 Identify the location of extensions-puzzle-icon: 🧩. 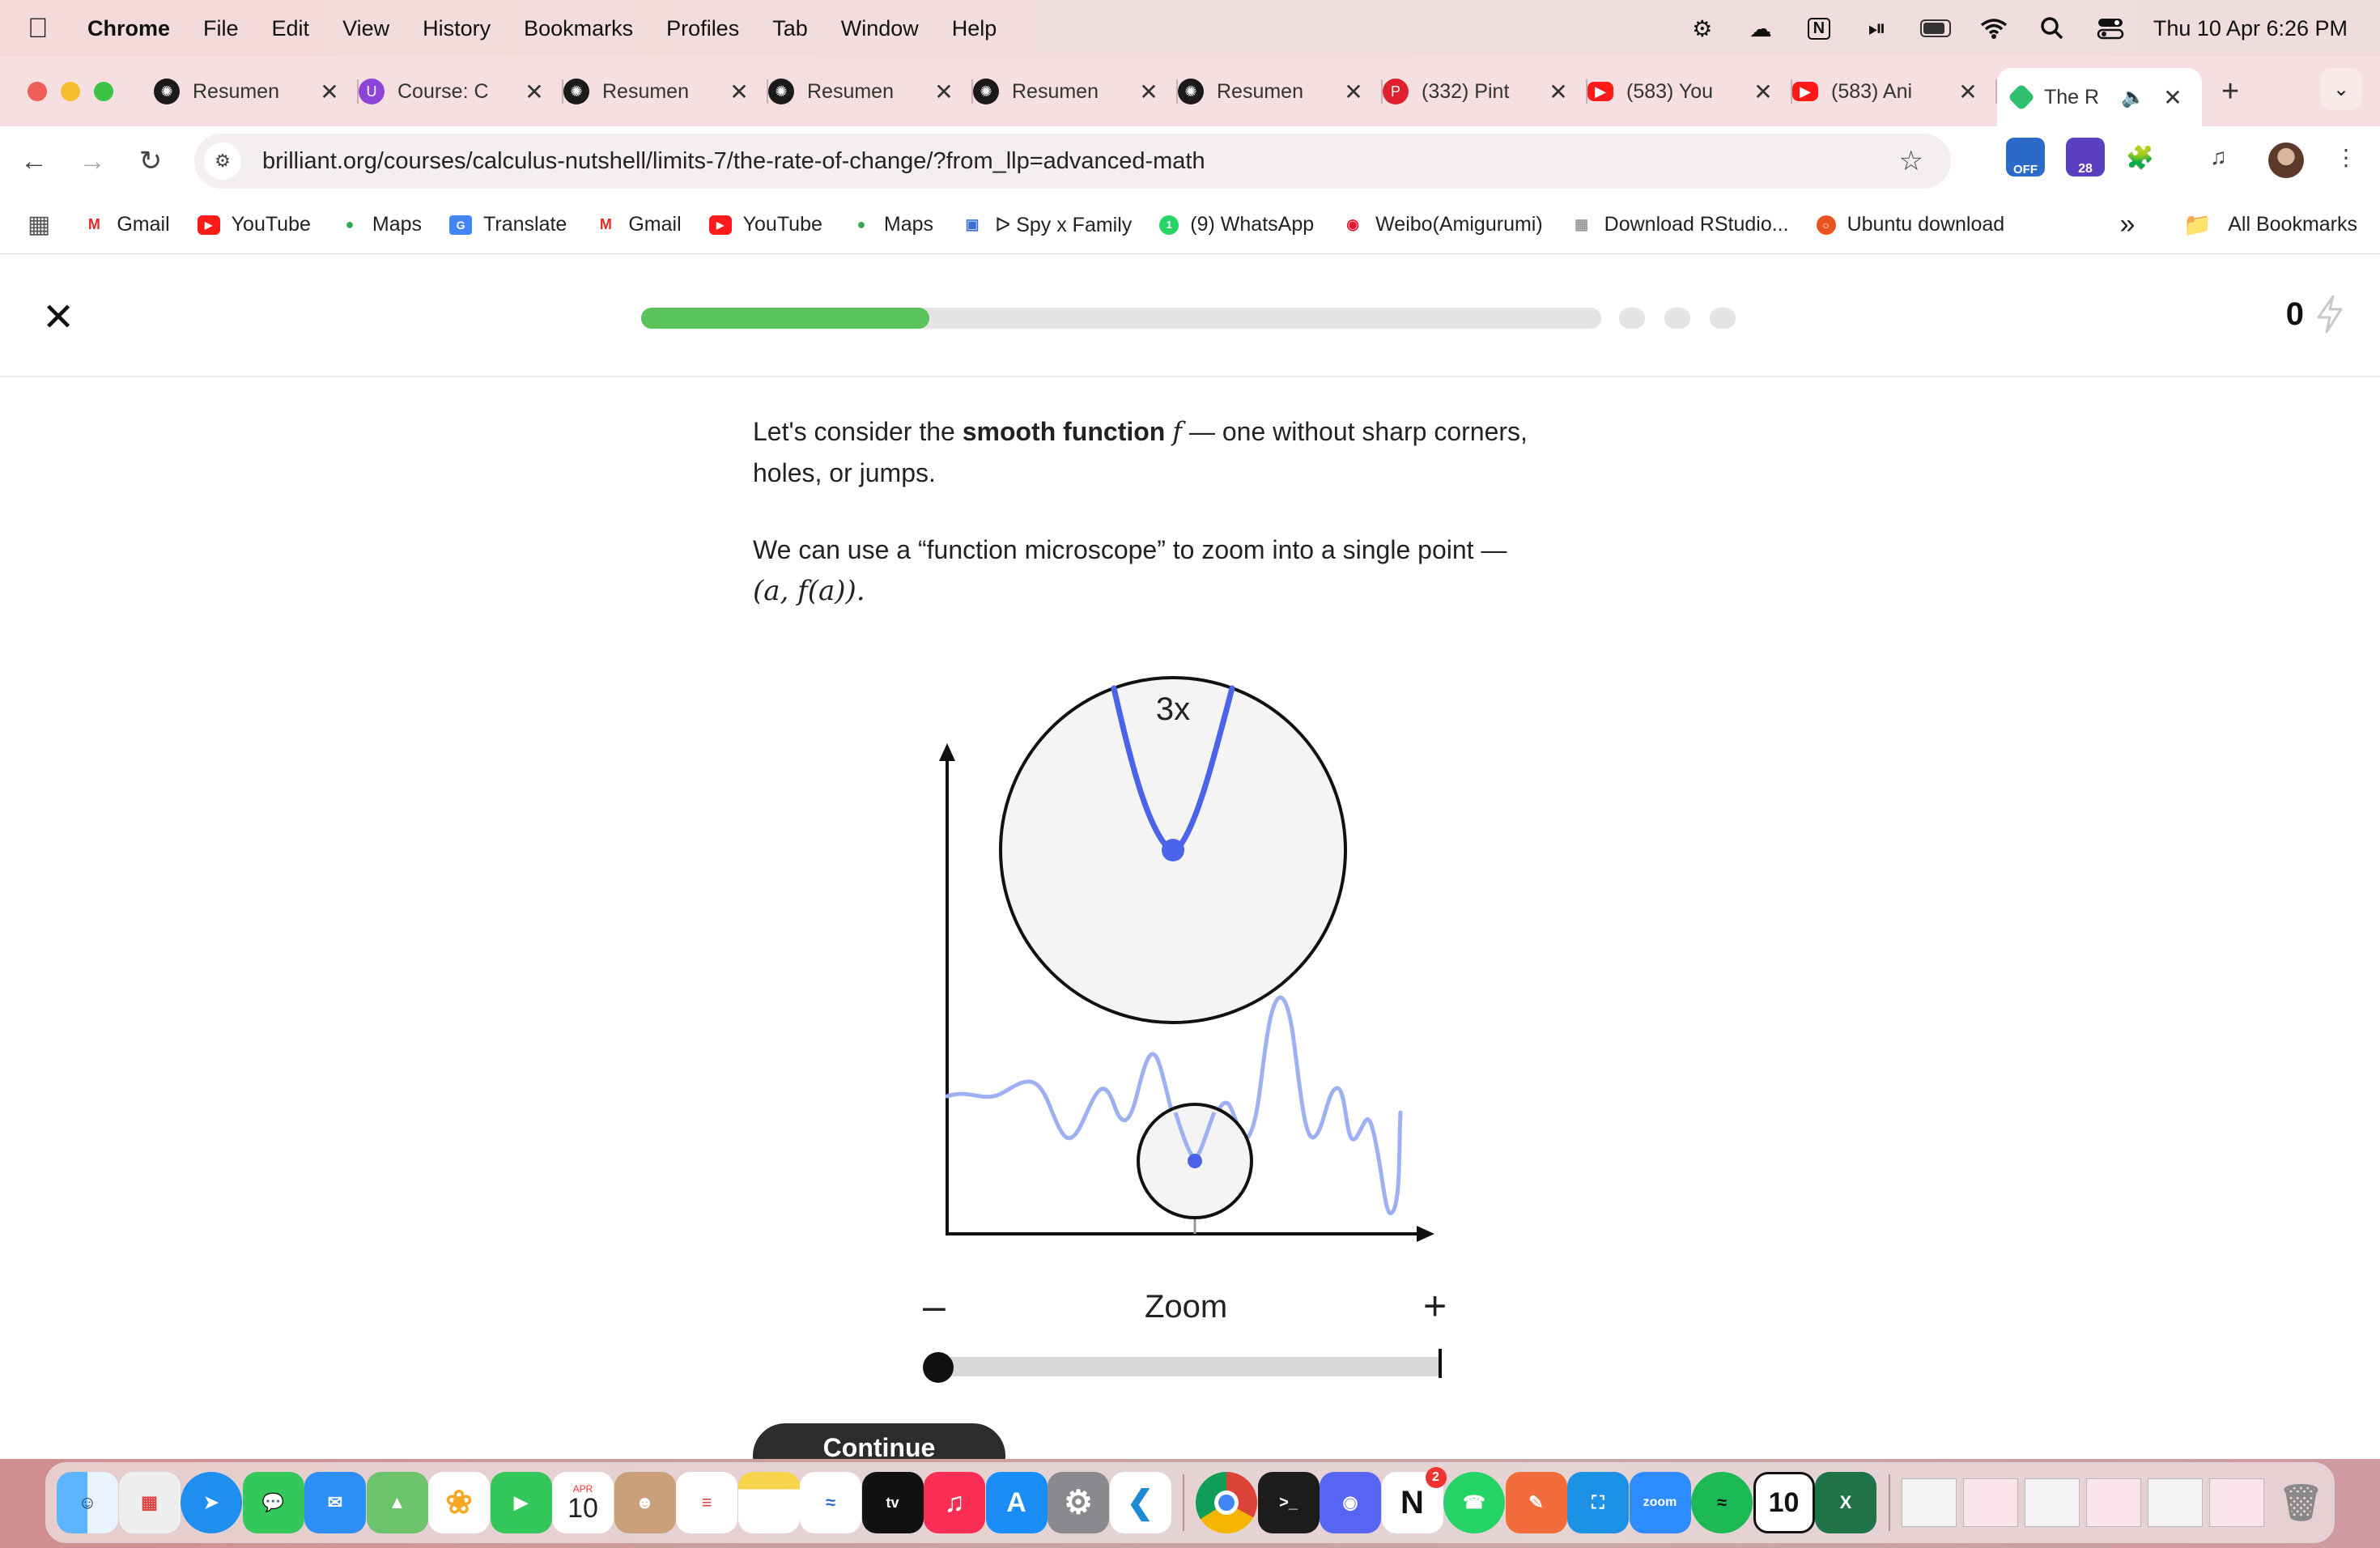
(2140, 158).